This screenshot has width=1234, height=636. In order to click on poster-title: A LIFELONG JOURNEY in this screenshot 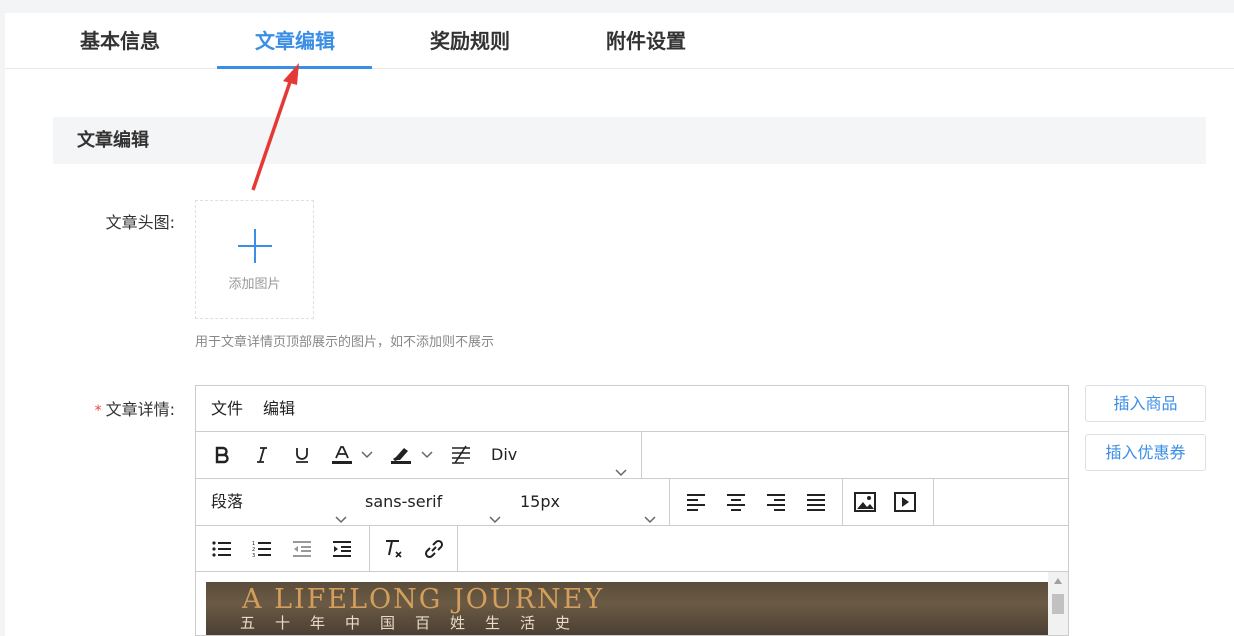, I will do `click(423, 599)`.